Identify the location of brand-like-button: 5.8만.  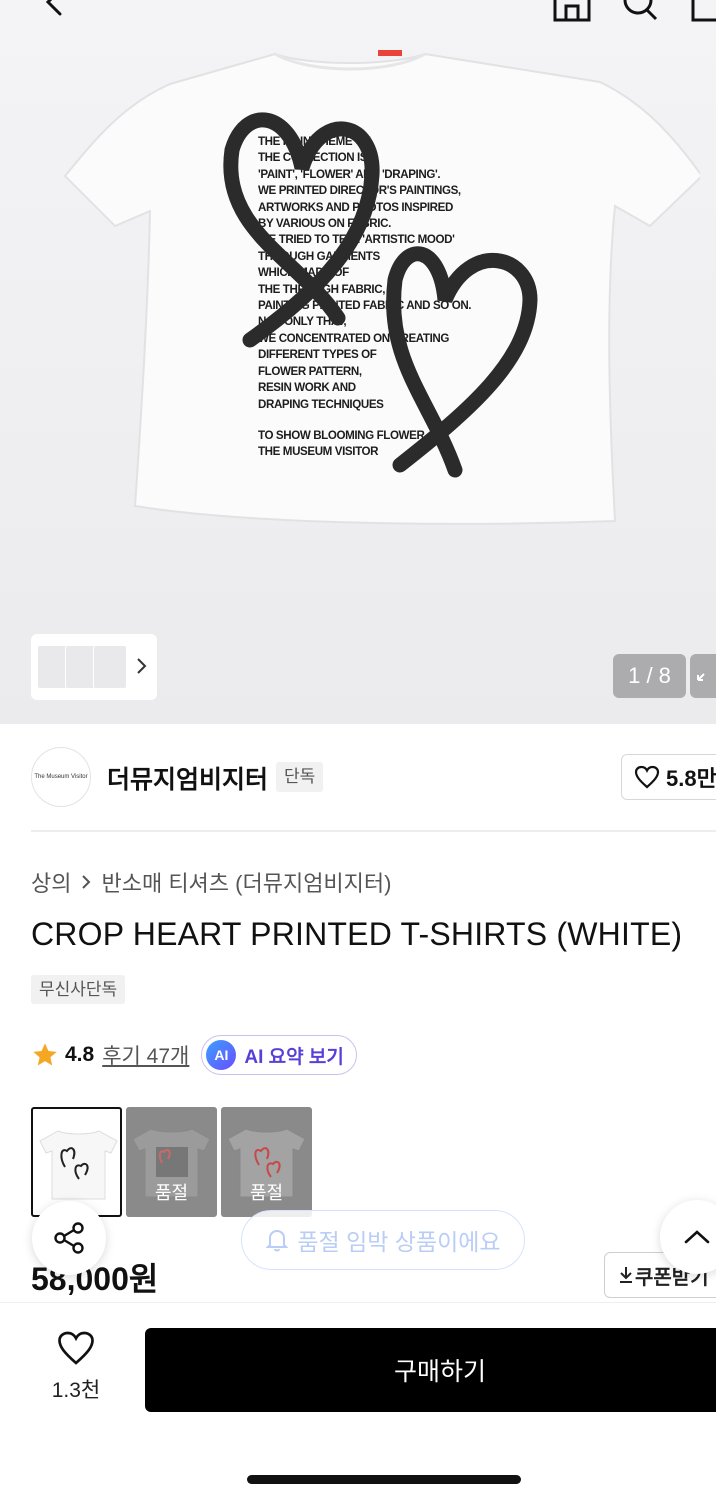
(668, 777).